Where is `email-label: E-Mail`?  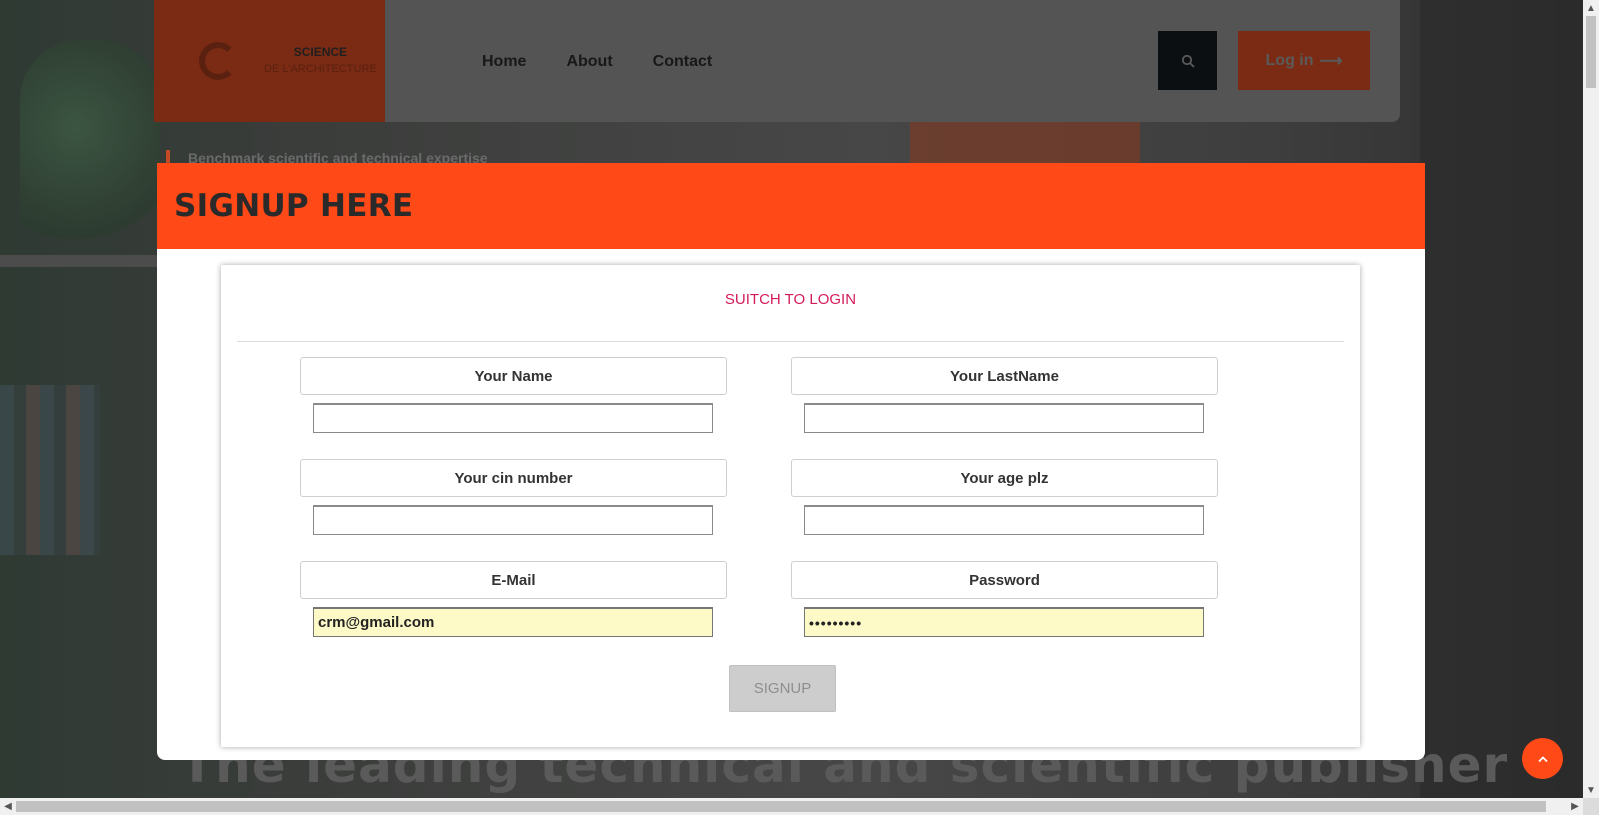 email-label: E-Mail is located at coordinates (513, 580).